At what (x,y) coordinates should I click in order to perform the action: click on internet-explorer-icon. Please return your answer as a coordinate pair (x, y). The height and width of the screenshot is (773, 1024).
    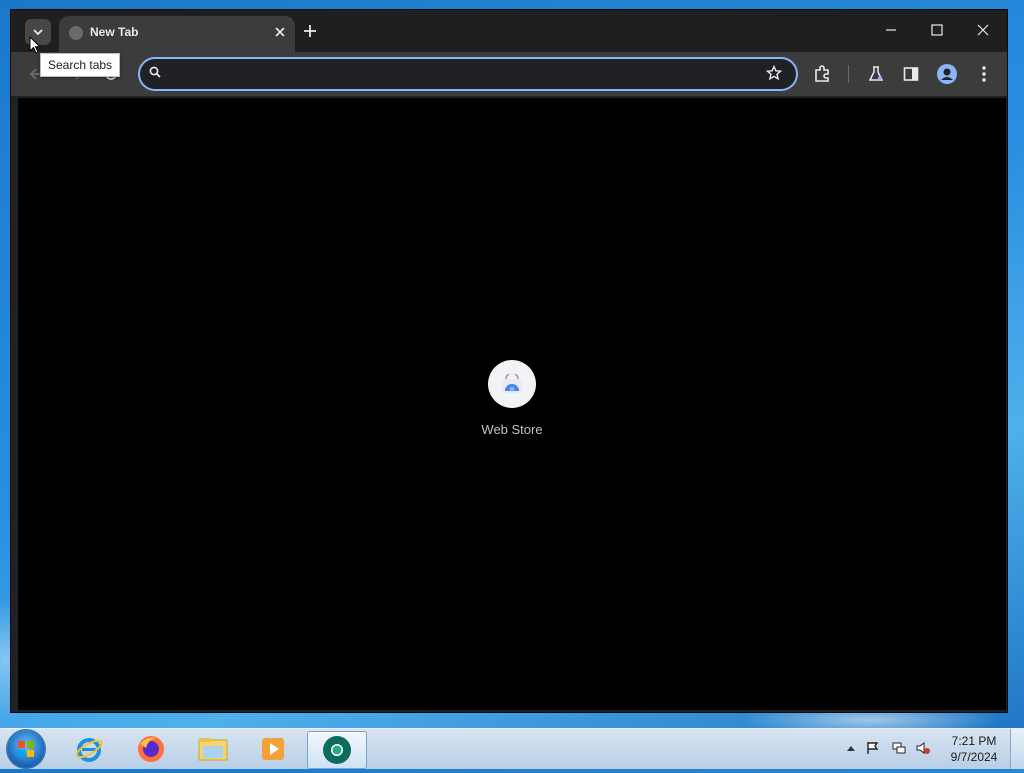
    Looking at the image, I should click on (89, 750).